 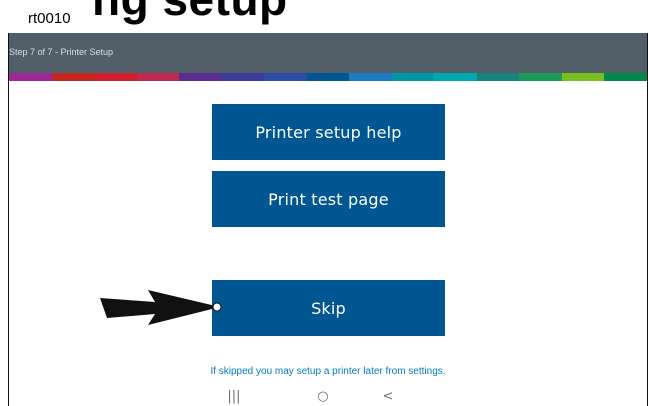 I want to click on arrow-pointer-icon, so click(x=161, y=307).